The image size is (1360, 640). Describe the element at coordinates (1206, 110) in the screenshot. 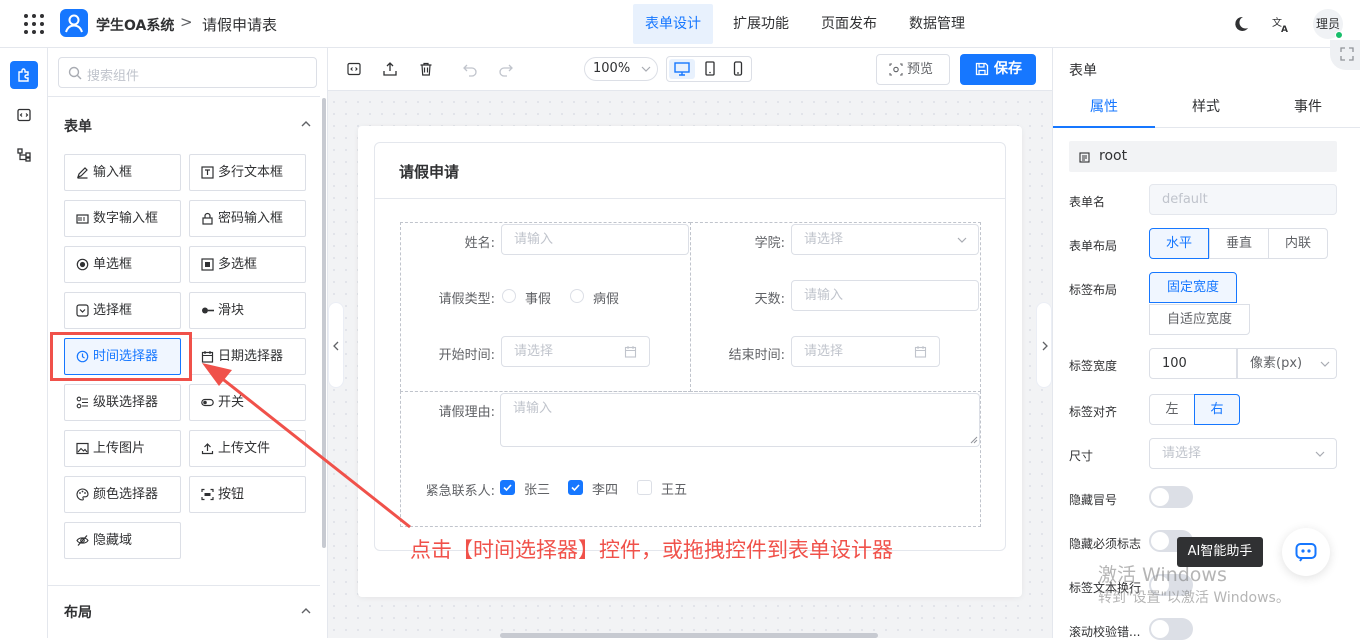

I see `tab-styles: 样式` at that location.